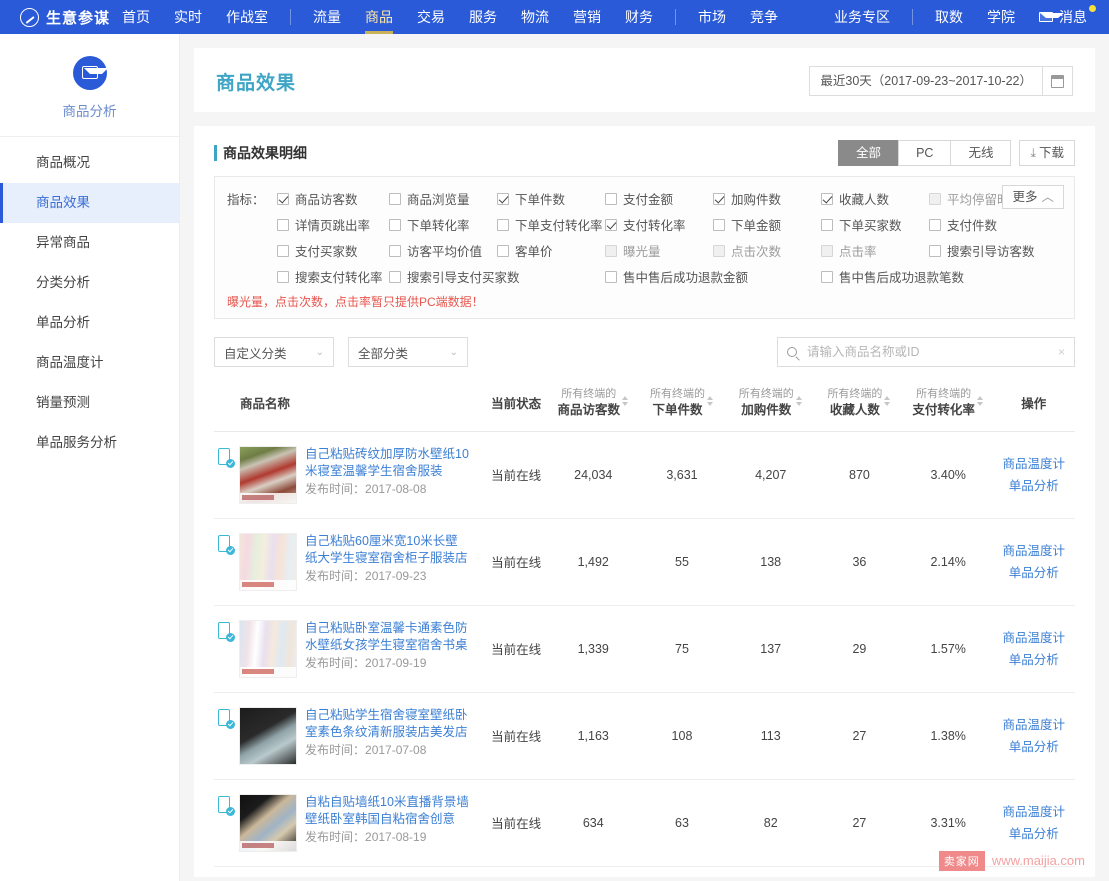  Describe the element at coordinates (551, 224) in the screenshot. I see `metric-checkbox-order-pay-conv: 下单支付转化率` at that location.